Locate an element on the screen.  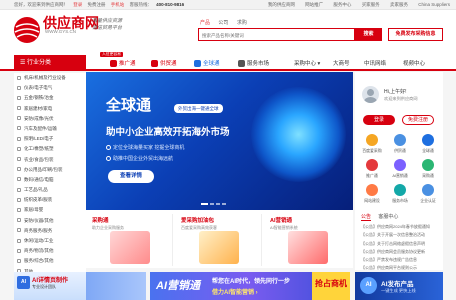
nav-item-label: 采购中心 is located at coordinates (305, 64).